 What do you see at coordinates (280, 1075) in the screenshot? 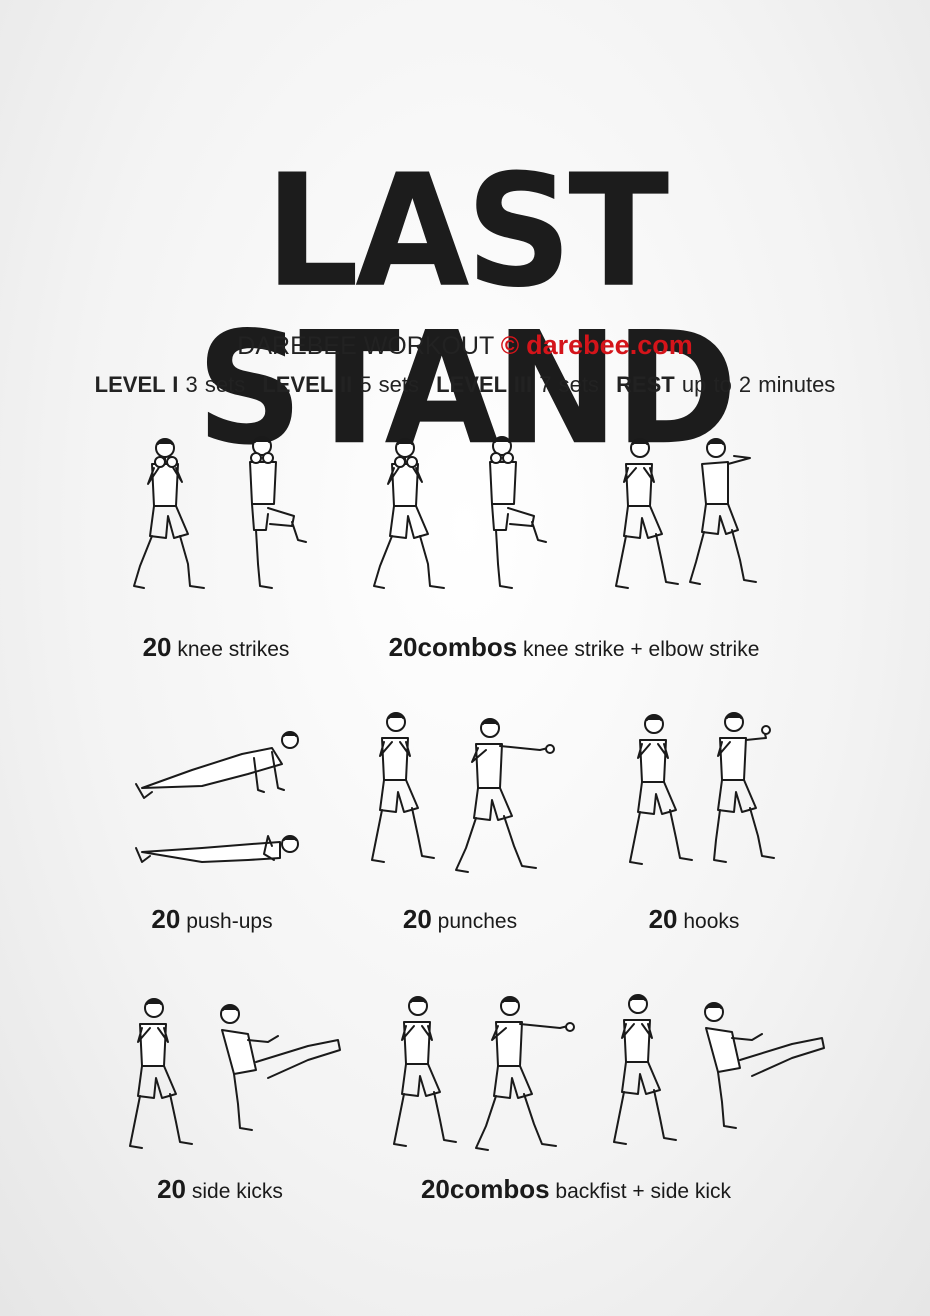
I see `side-kicks-figure-kick` at bounding box center [280, 1075].